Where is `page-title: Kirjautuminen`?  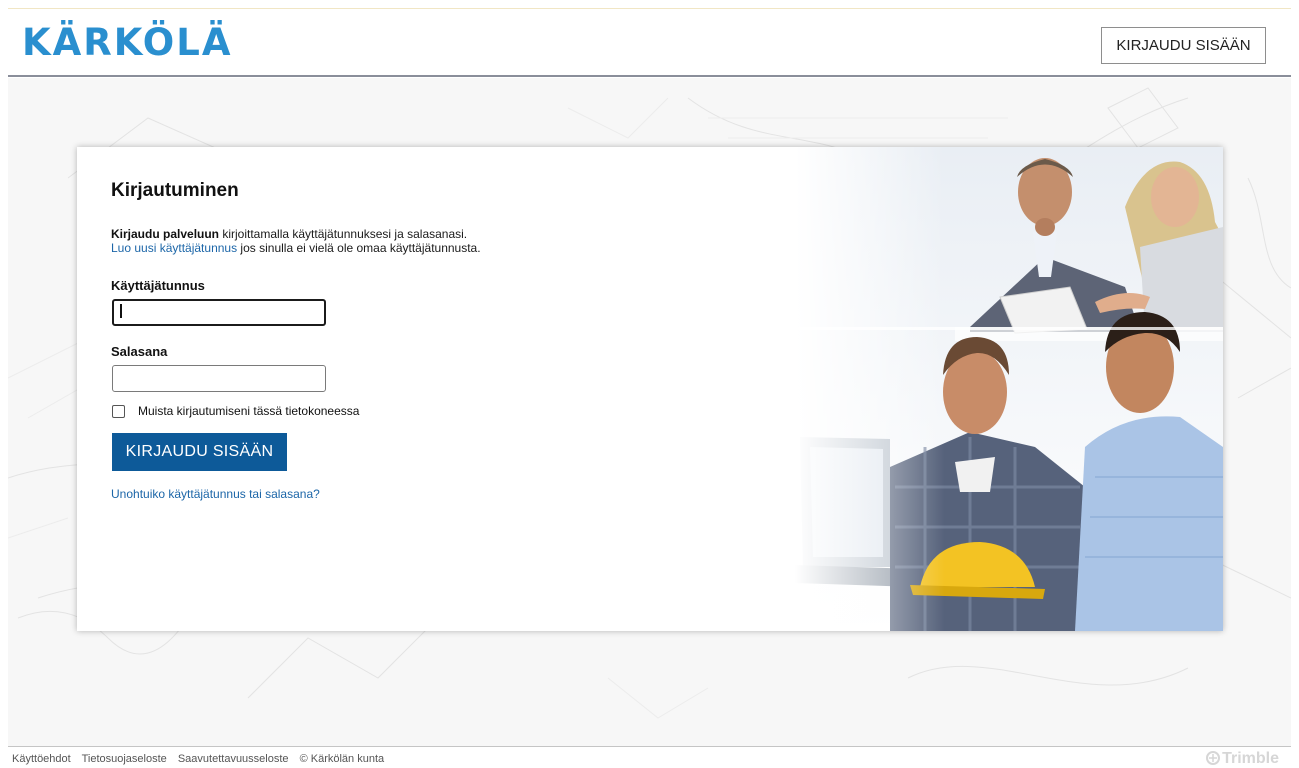 page-title: Kirjautuminen is located at coordinates (175, 190).